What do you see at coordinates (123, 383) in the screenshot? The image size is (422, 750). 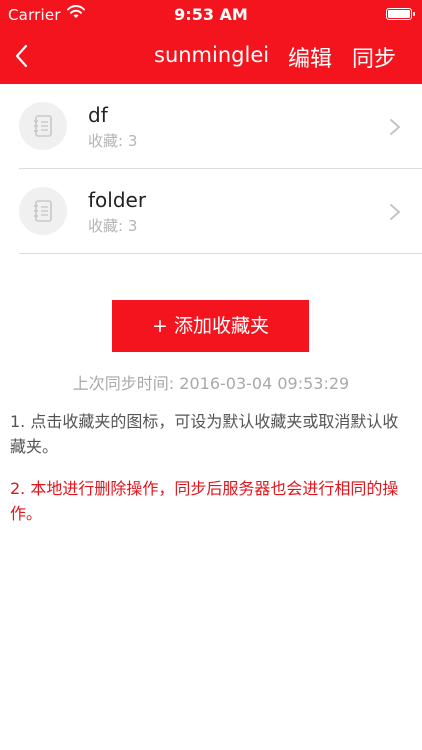 I see `last-sync-label: 上次同步时间:` at bounding box center [123, 383].